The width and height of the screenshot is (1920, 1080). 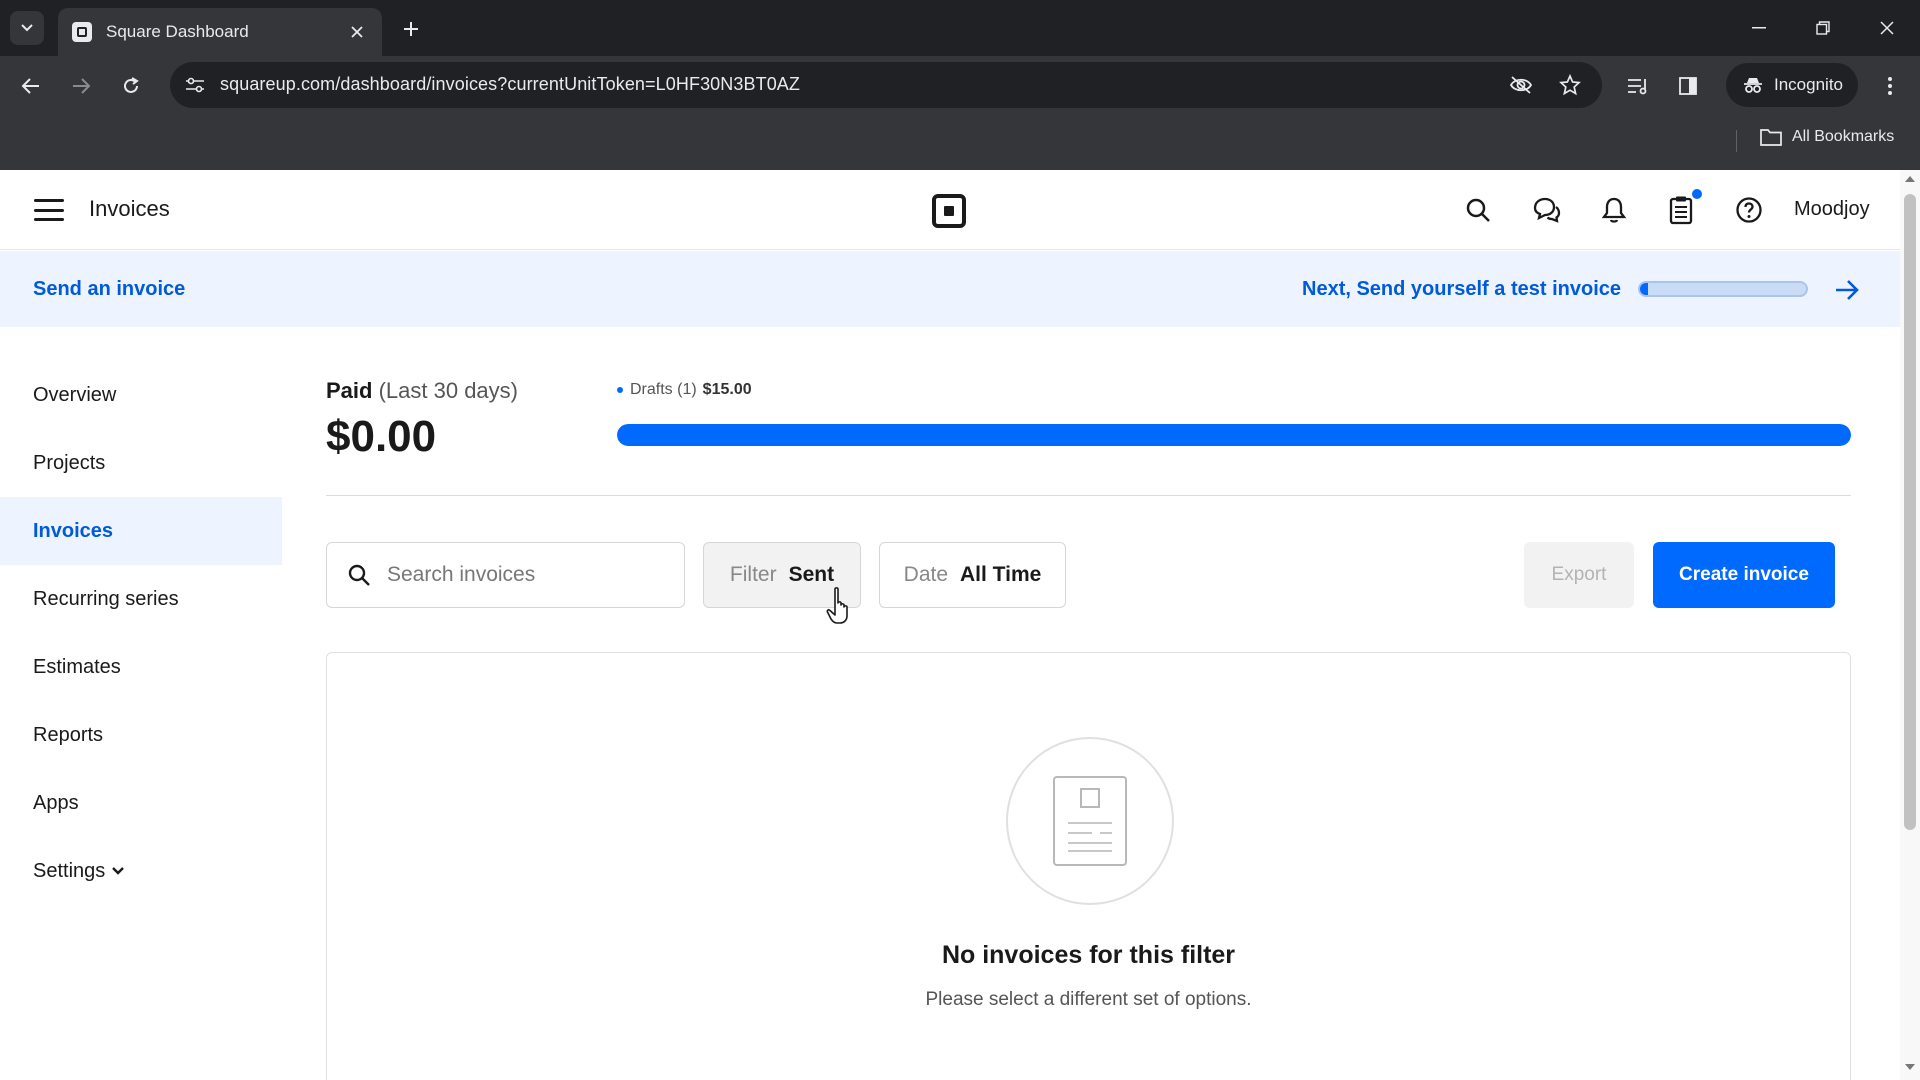 What do you see at coordinates (411, 29) in the screenshot?
I see `new-tab-plus-icon` at bounding box center [411, 29].